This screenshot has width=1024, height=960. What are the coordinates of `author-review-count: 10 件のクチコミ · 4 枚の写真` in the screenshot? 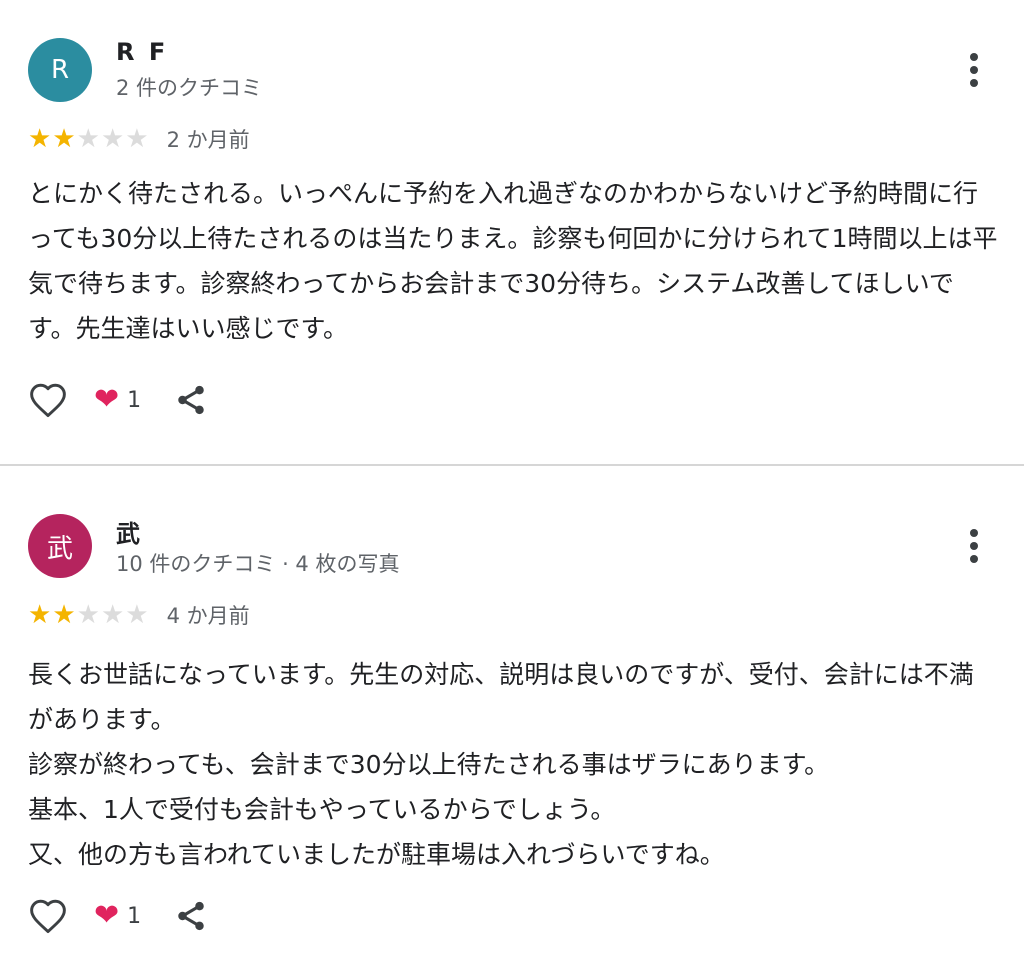 It's located at (258, 564).